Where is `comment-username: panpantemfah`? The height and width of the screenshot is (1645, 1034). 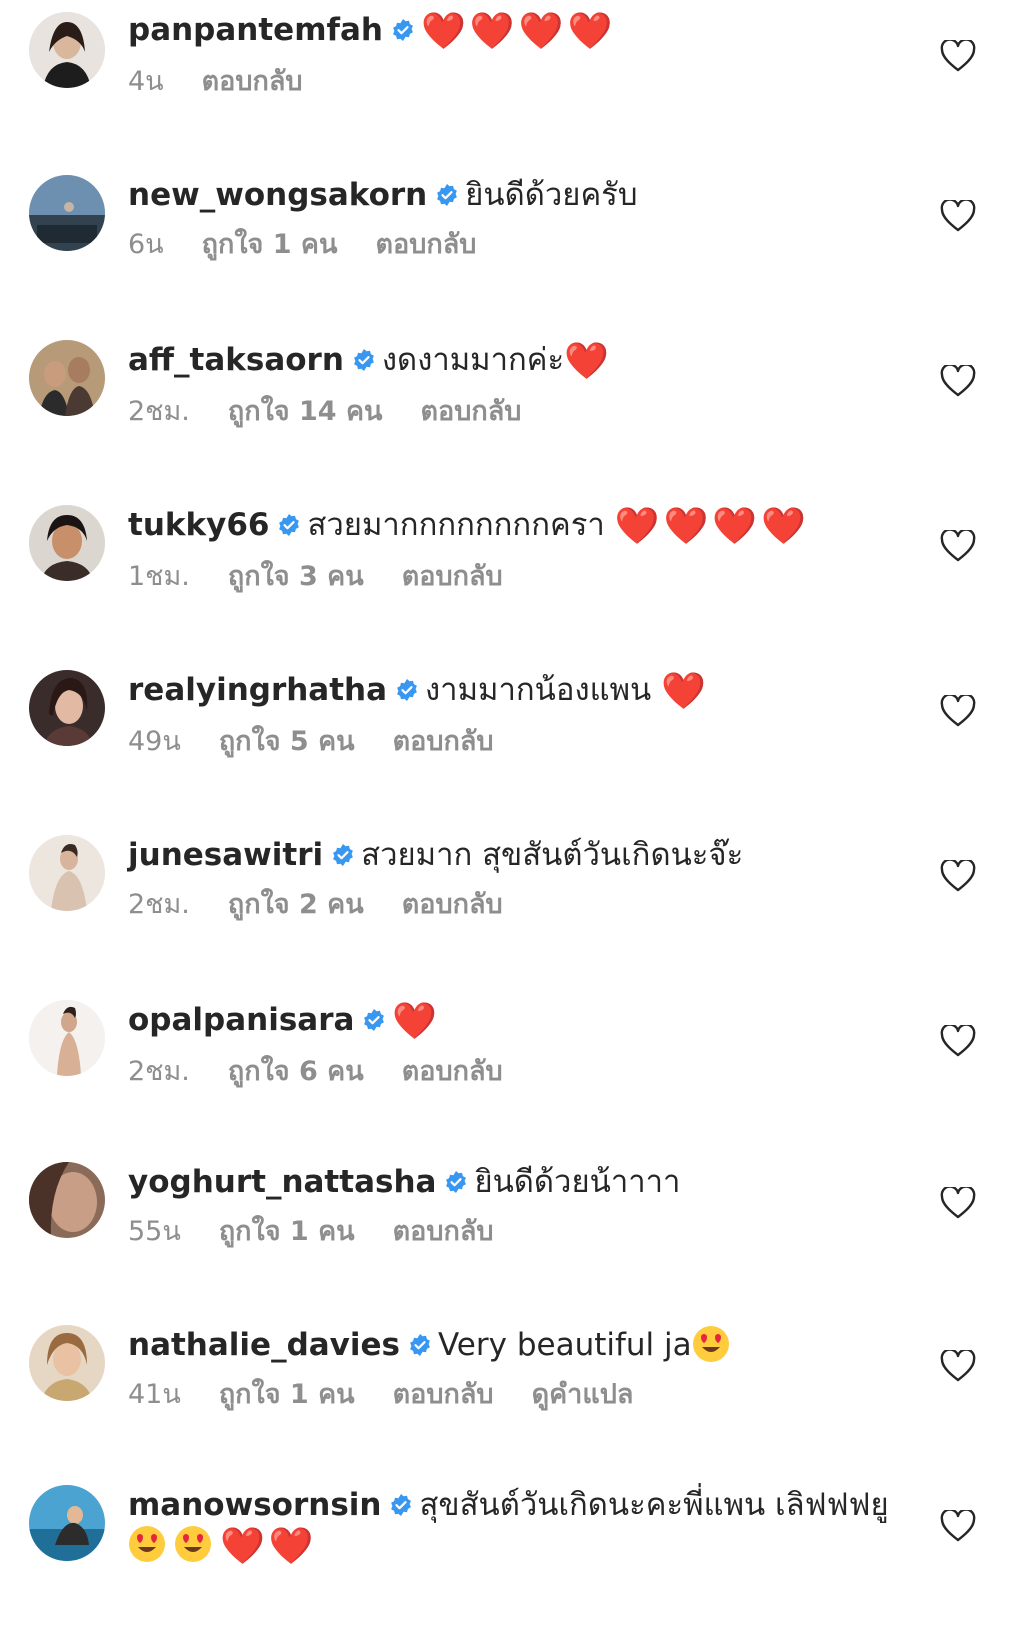 comment-username: panpantemfah is located at coordinates (255, 30).